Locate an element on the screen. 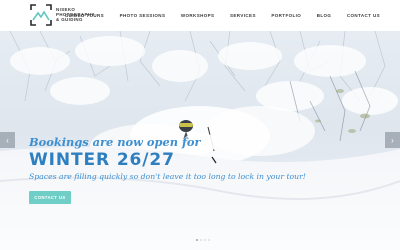 This screenshot has width=400, height=250. nav-item-workshops: WORKSHOPS is located at coordinates (198, 15).